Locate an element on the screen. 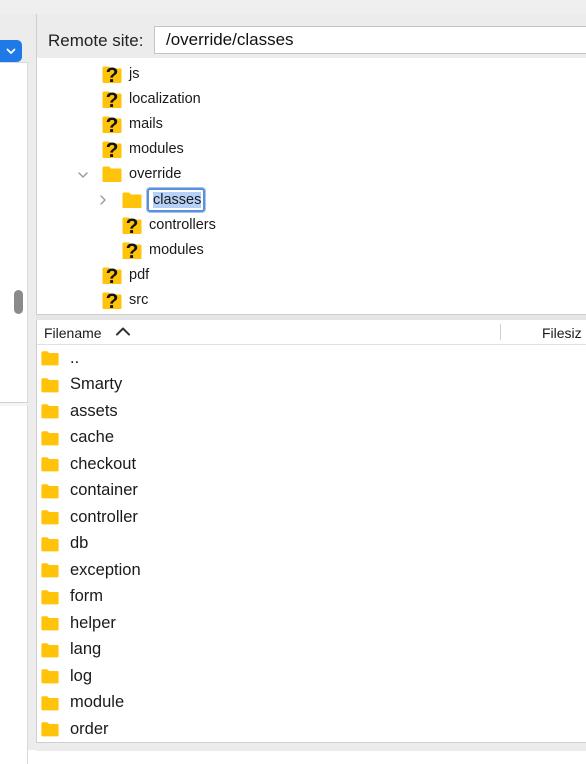 The height and width of the screenshot is (764, 586). file-list-row: assets is located at coordinates (311, 411).